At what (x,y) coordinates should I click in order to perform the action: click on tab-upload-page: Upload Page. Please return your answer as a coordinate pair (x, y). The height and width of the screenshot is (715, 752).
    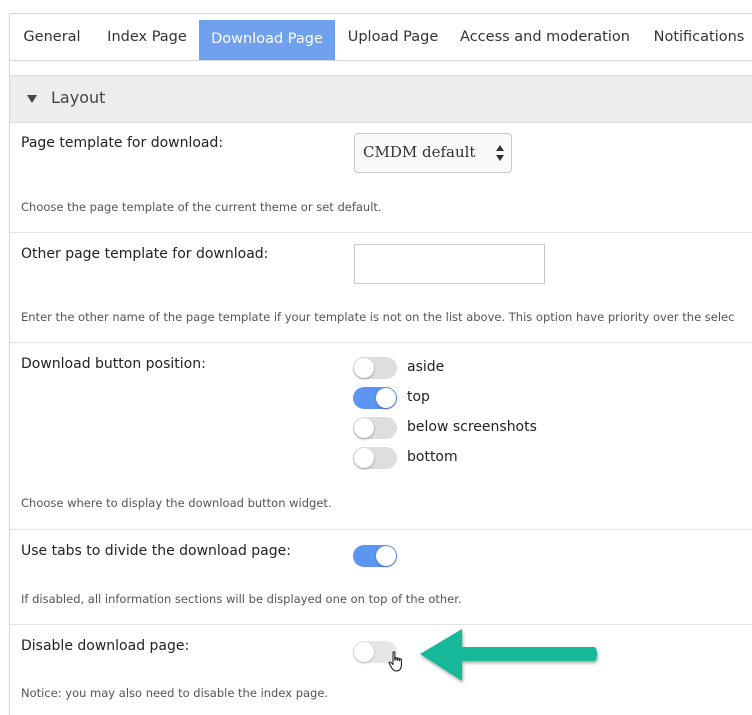
    Looking at the image, I should click on (393, 37).